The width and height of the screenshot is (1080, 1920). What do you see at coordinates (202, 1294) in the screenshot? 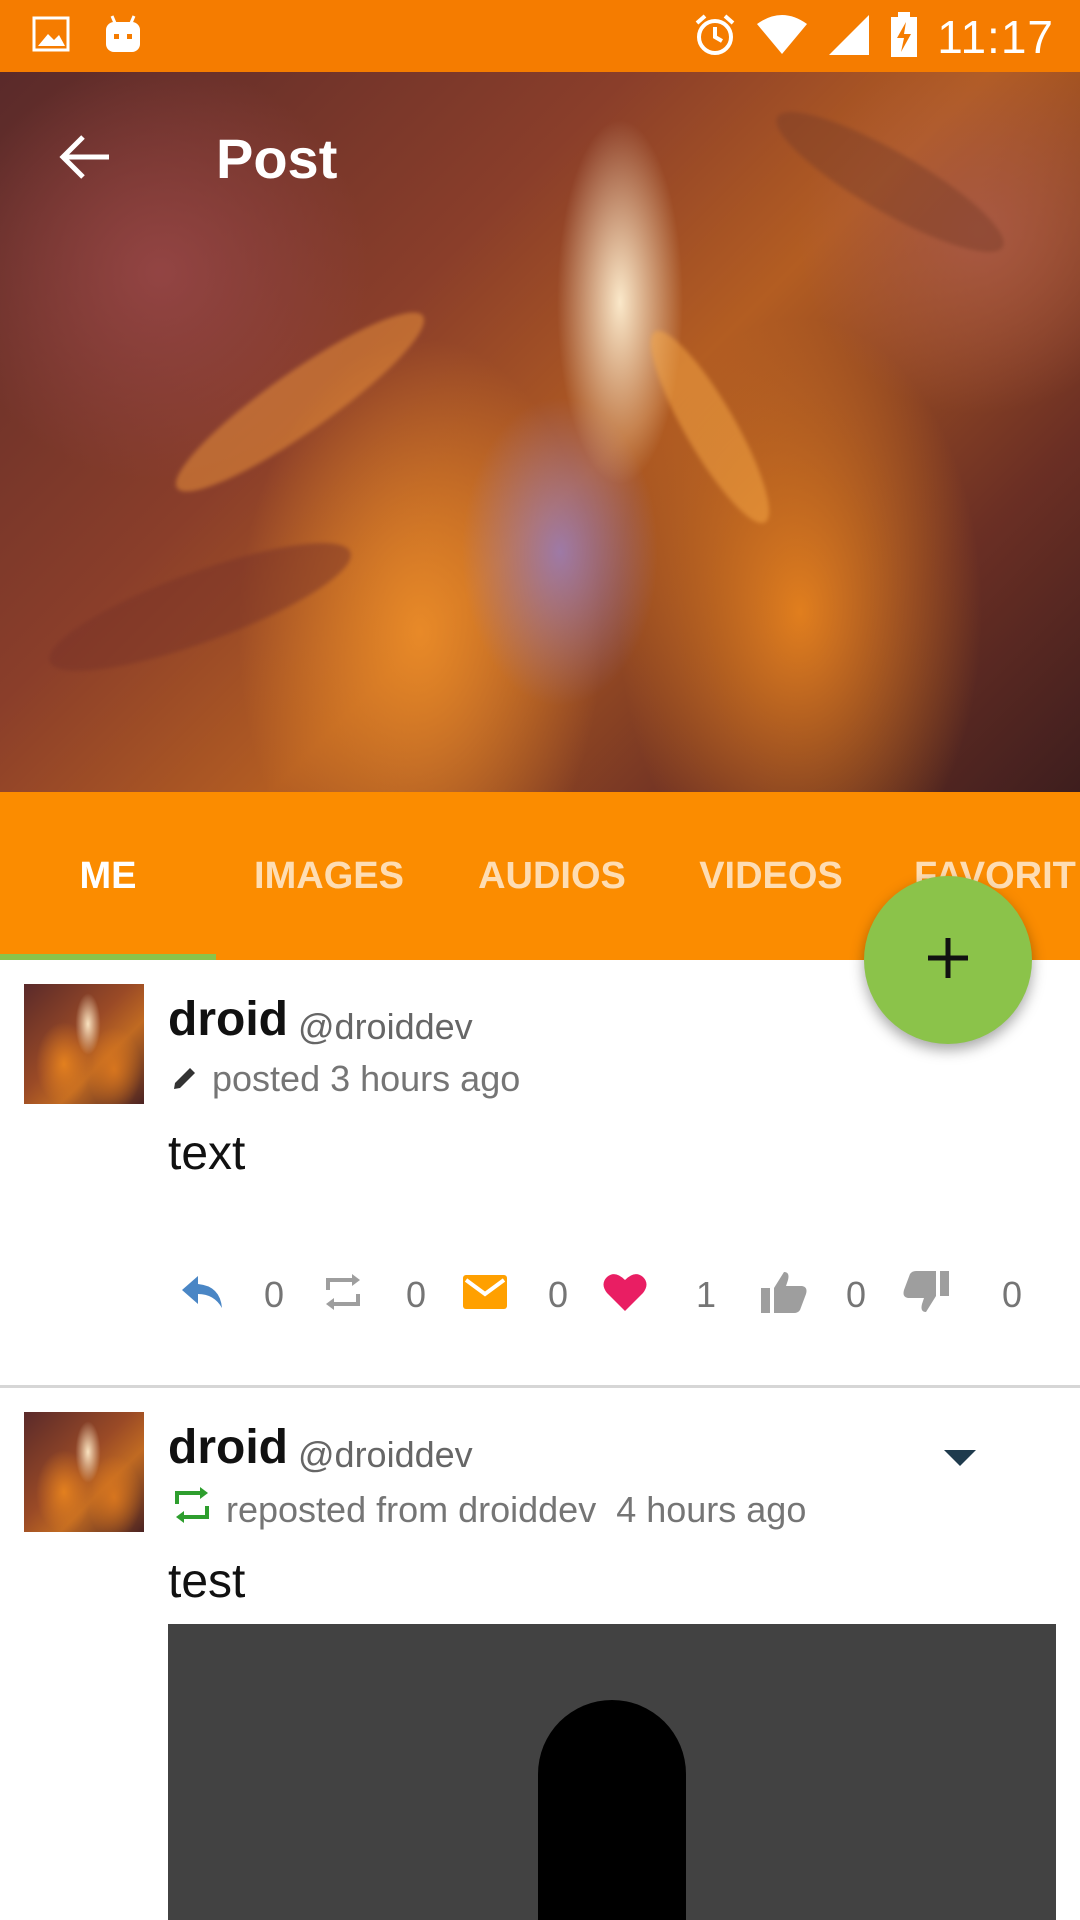
I see `reply-icon` at bounding box center [202, 1294].